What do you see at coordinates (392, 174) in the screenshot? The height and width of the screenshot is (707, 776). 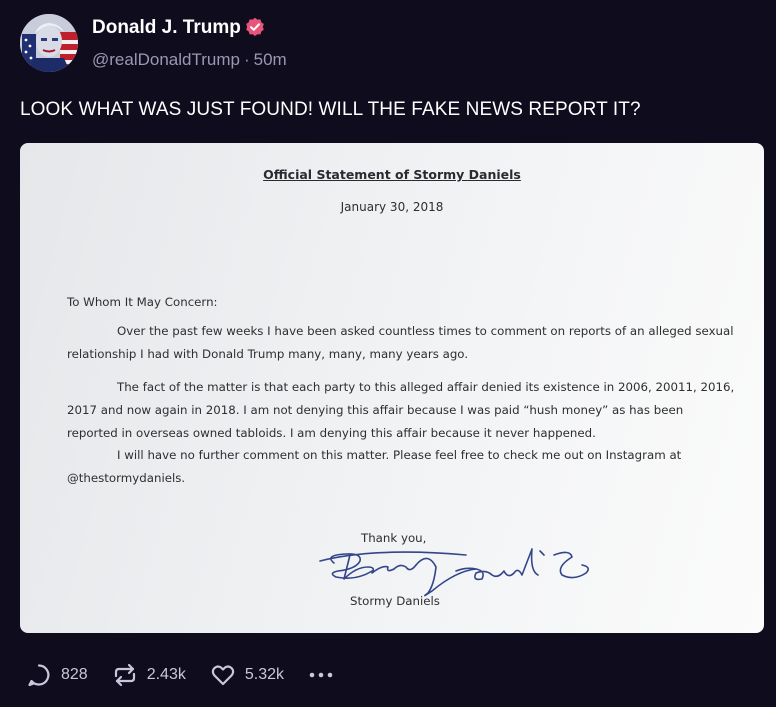 I see `letter-title: Official Statement of Stormy Daniels` at bounding box center [392, 174].